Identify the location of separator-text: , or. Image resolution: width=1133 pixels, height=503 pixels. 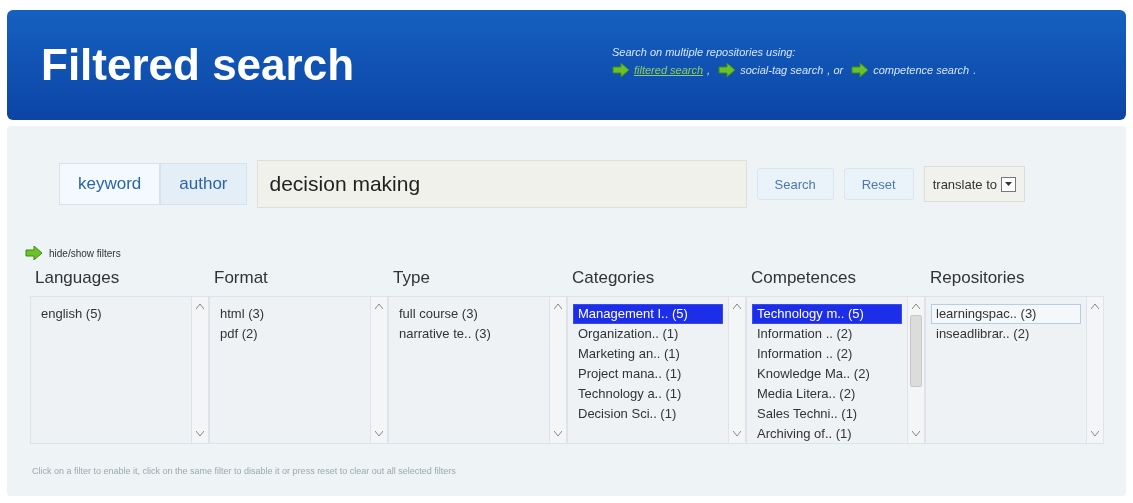
(835, 69).